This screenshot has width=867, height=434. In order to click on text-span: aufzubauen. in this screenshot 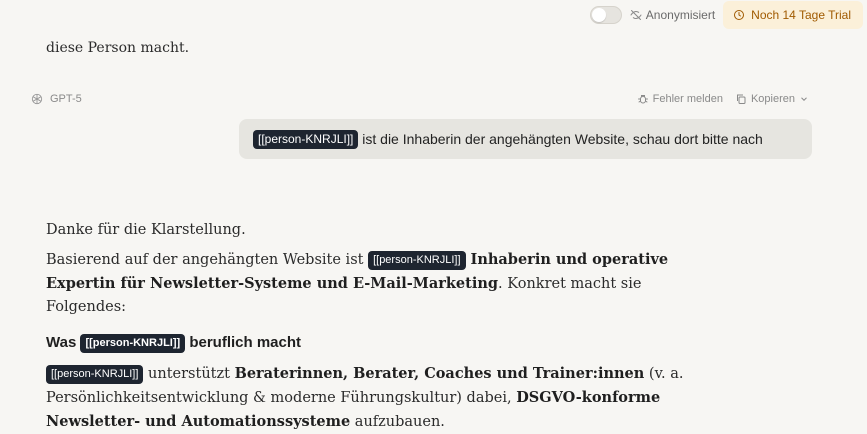, I will do `click(397, 422)`.